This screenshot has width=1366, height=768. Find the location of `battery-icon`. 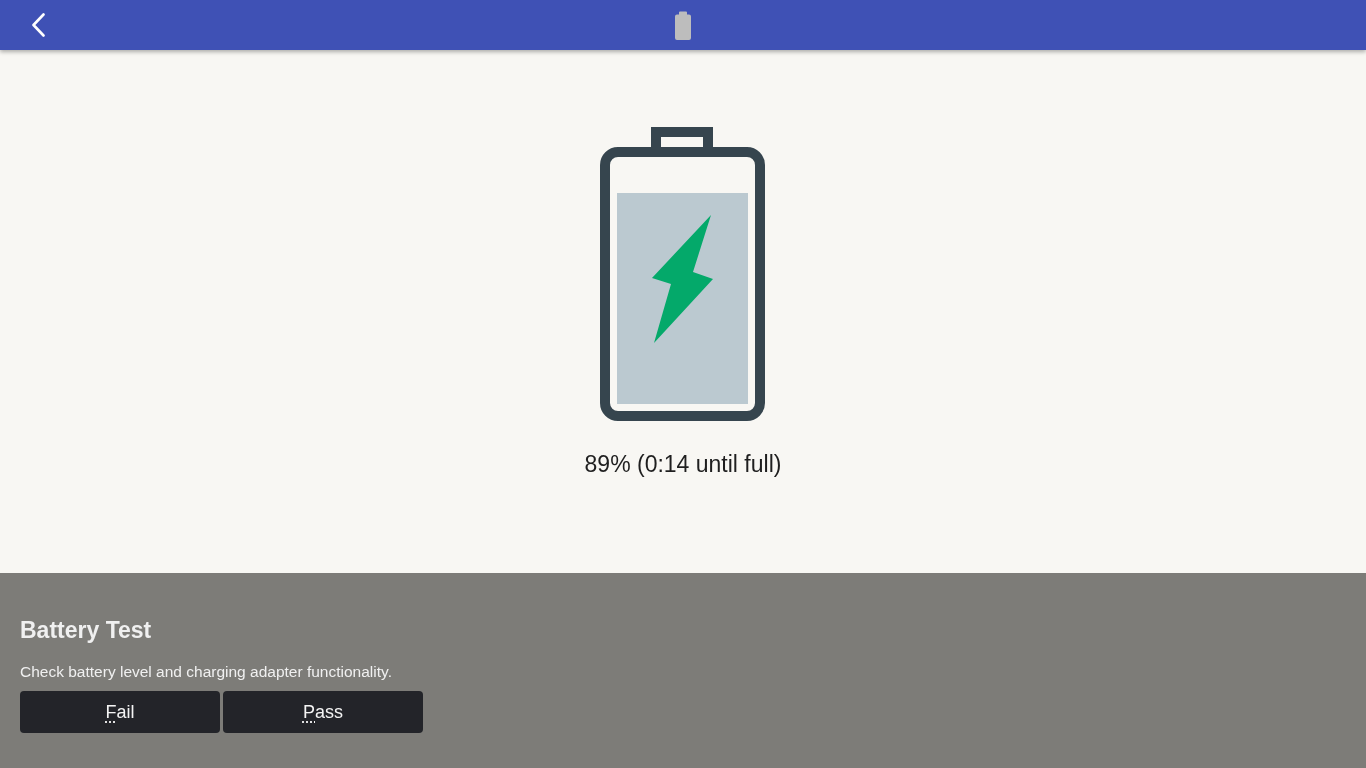

battery-icon is located at coordinates (683, 25).